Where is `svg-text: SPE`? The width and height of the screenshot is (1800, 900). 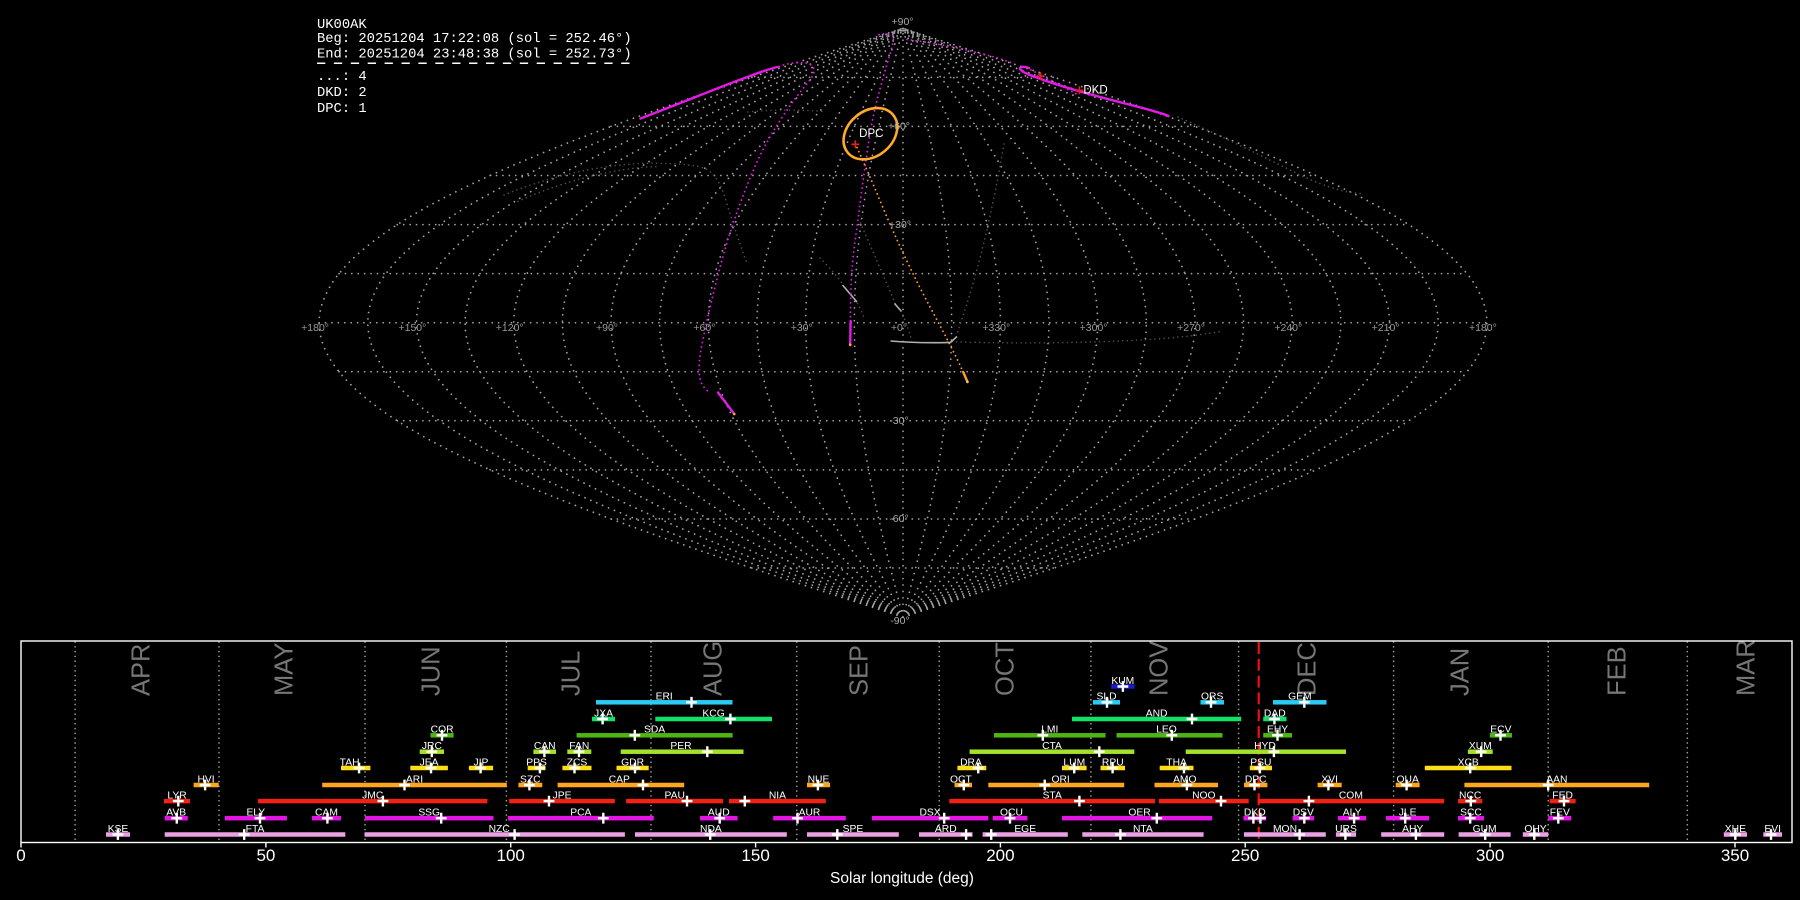 svg-text: SPE is located at coordinates (853, 829).